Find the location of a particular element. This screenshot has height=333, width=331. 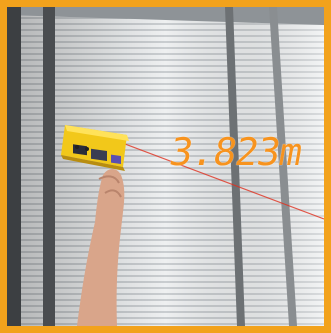

window-mullion-left is located at coordinates (49, 166).